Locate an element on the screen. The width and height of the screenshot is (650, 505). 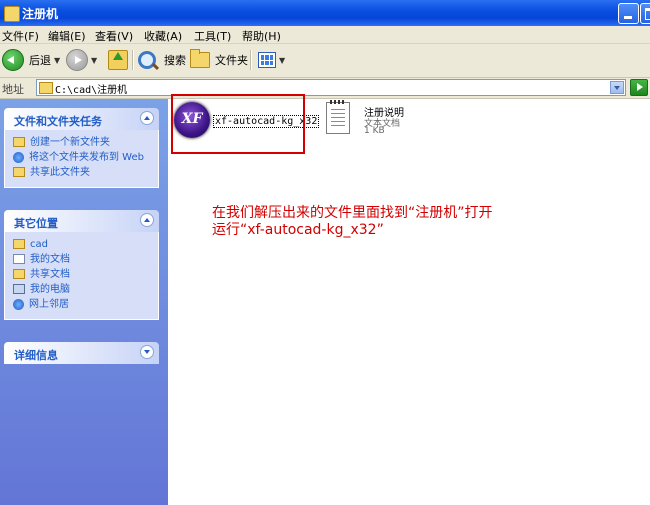
place-network: 网上邻居 is located at coordinates (82, 304).